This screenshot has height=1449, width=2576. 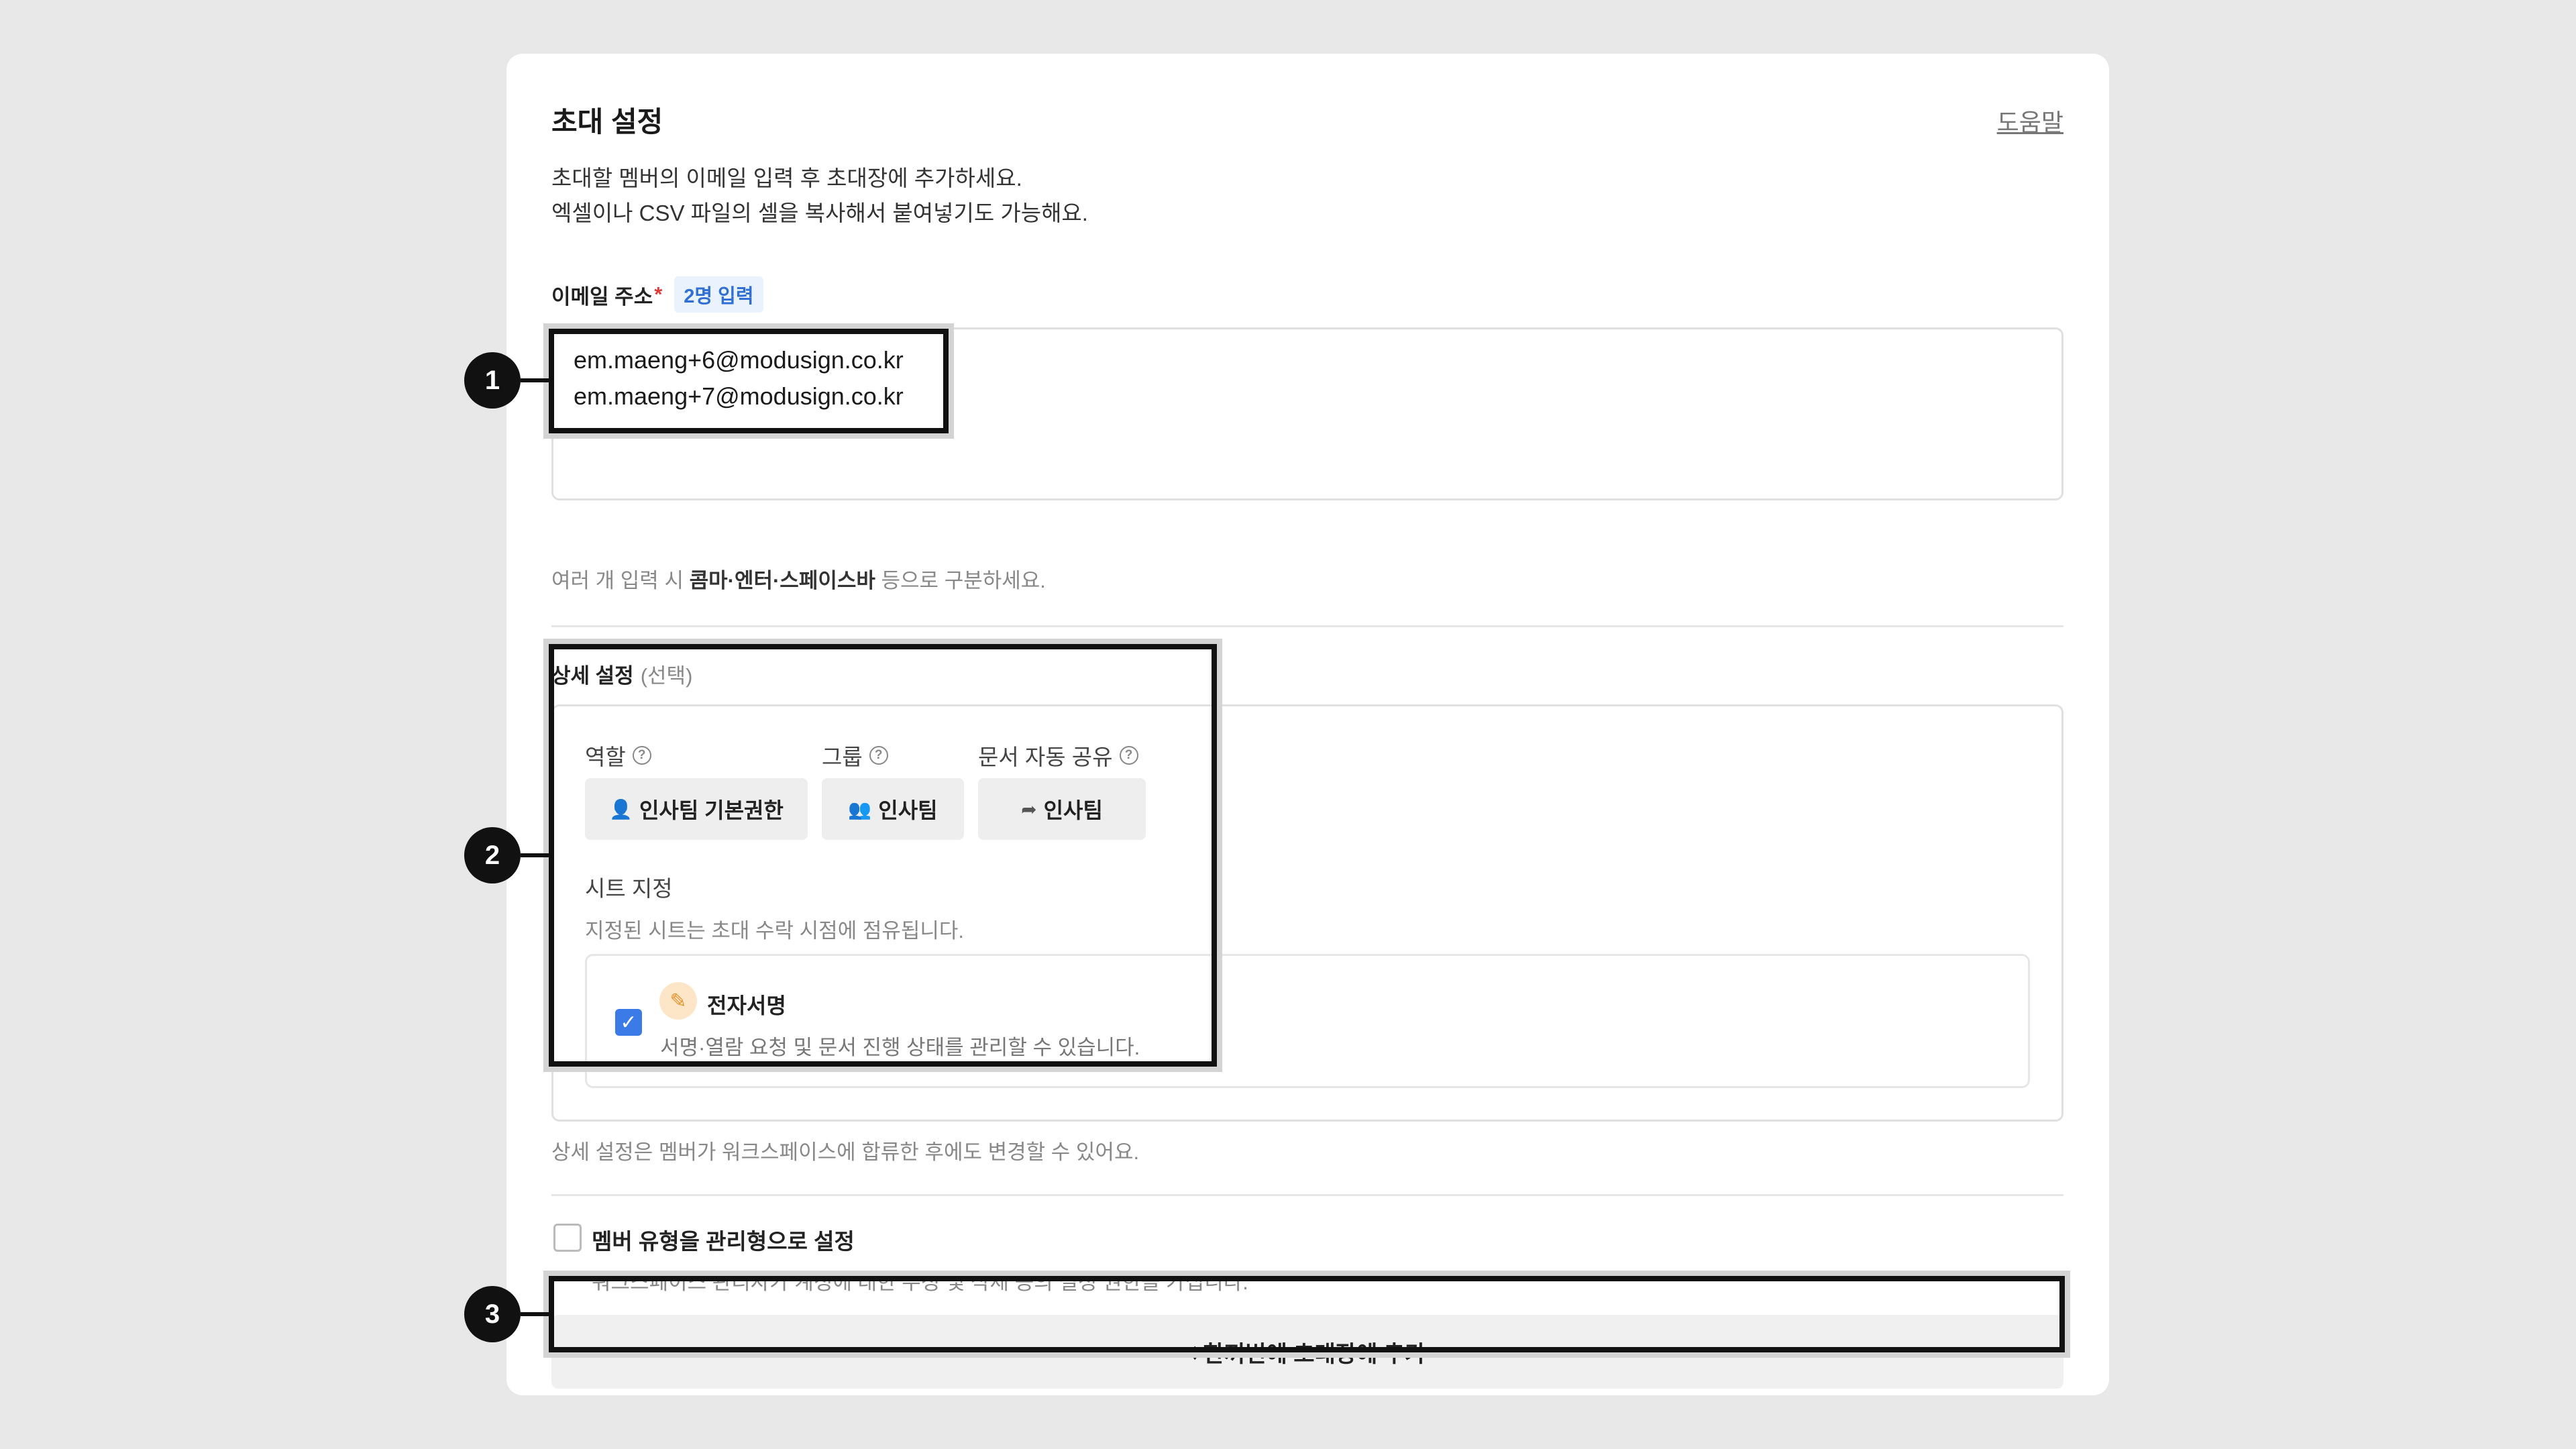 I want to click on admin-checkbox, so click(x=567, y=1238).